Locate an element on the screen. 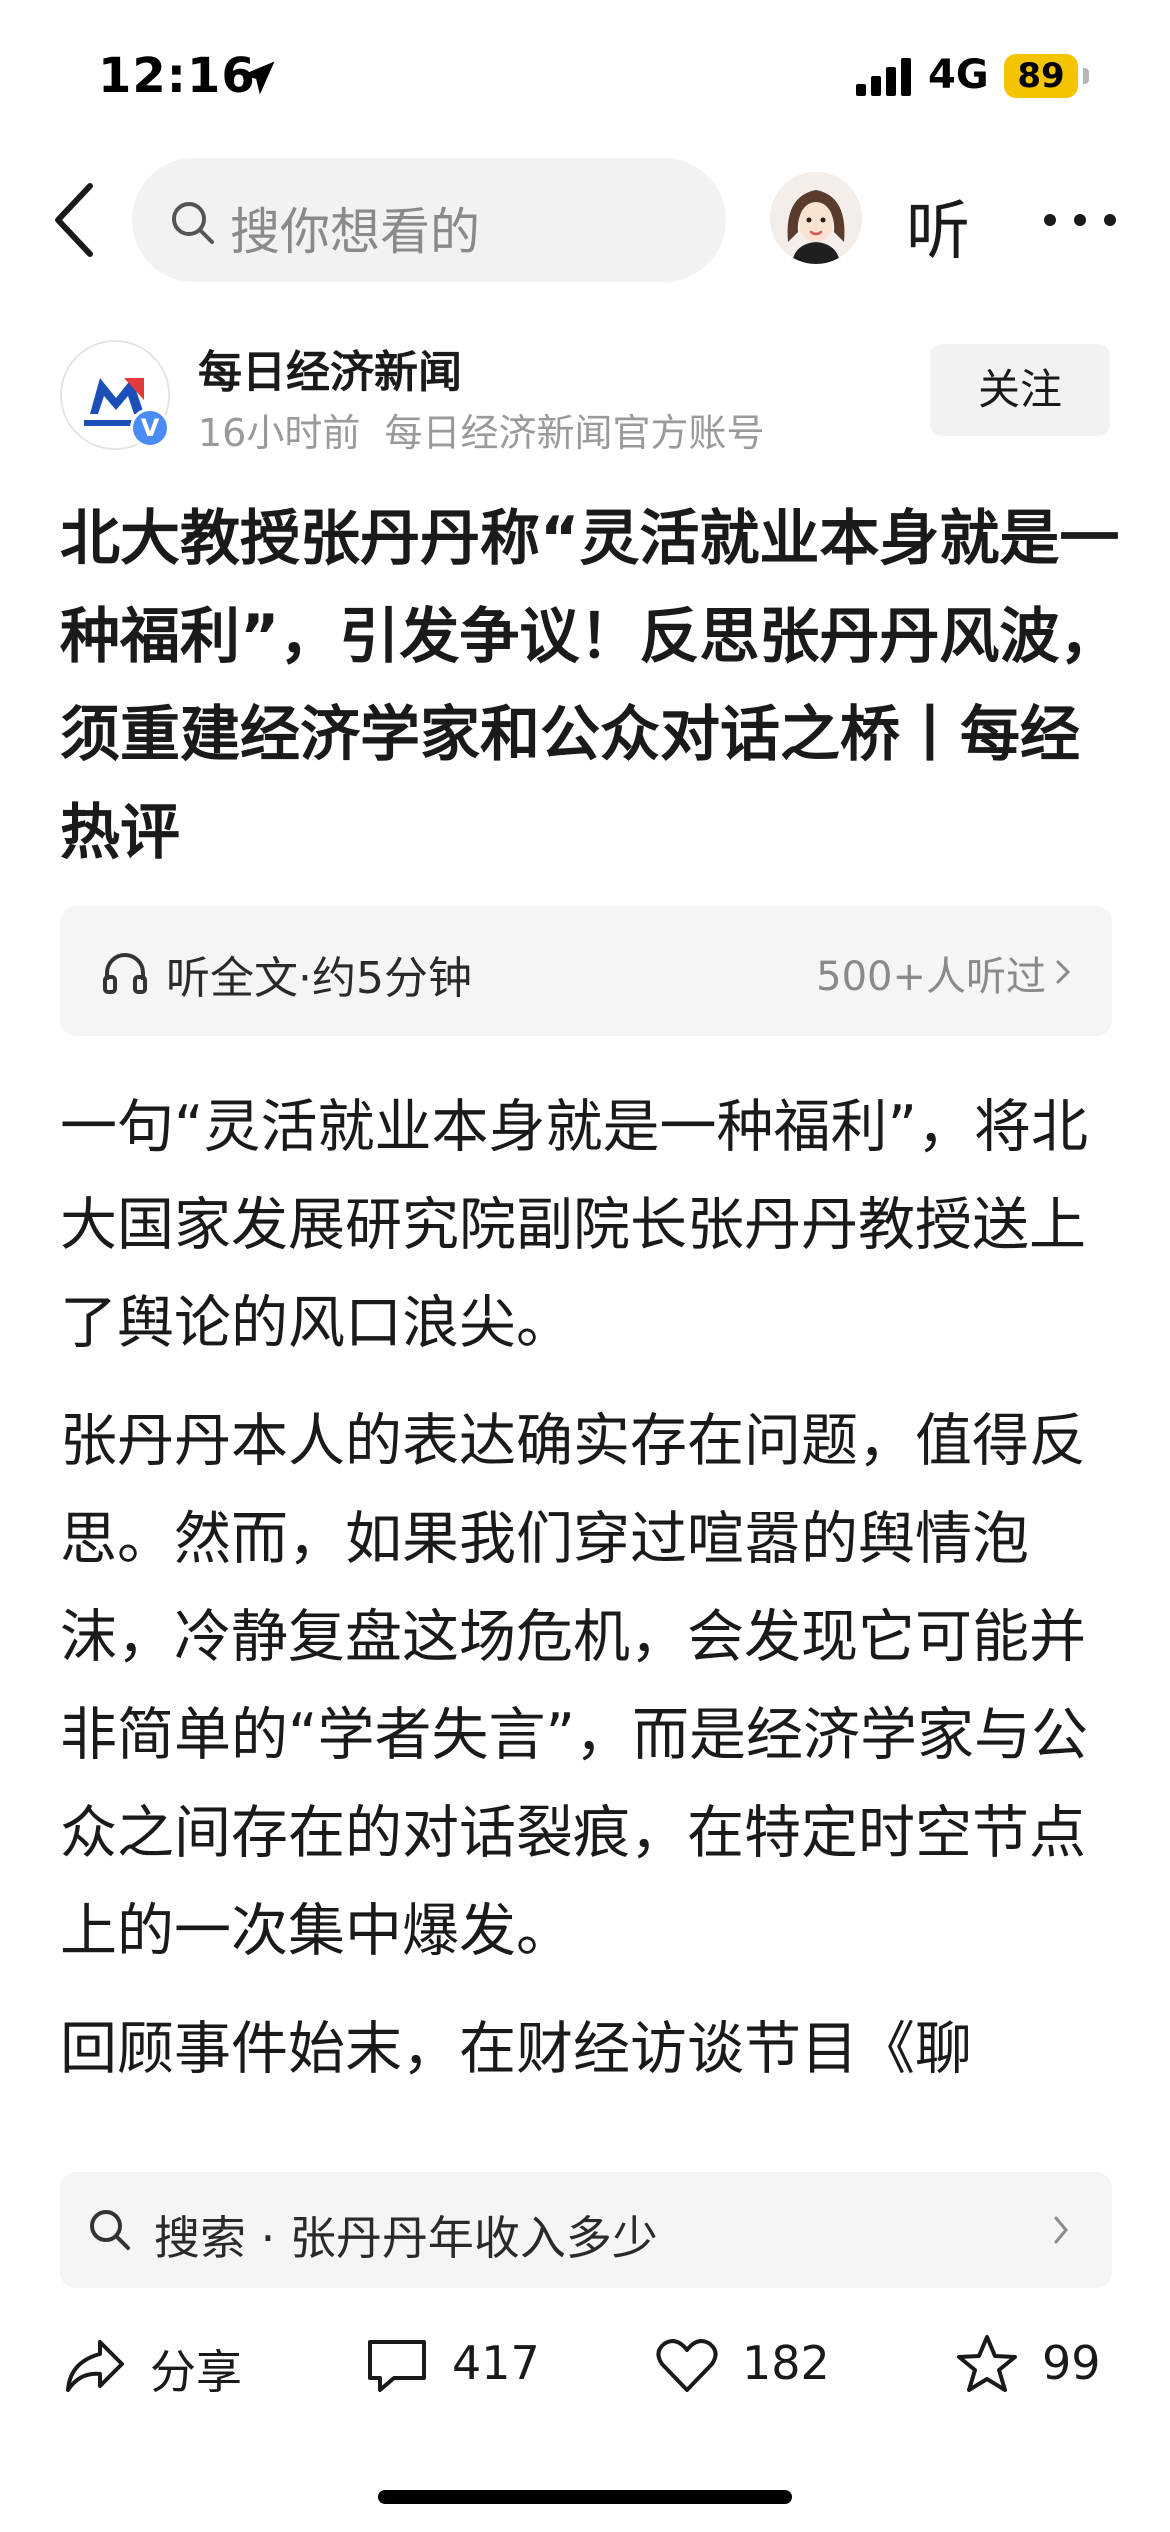  share-button: 分享 is located at coordinates (162, 2365).